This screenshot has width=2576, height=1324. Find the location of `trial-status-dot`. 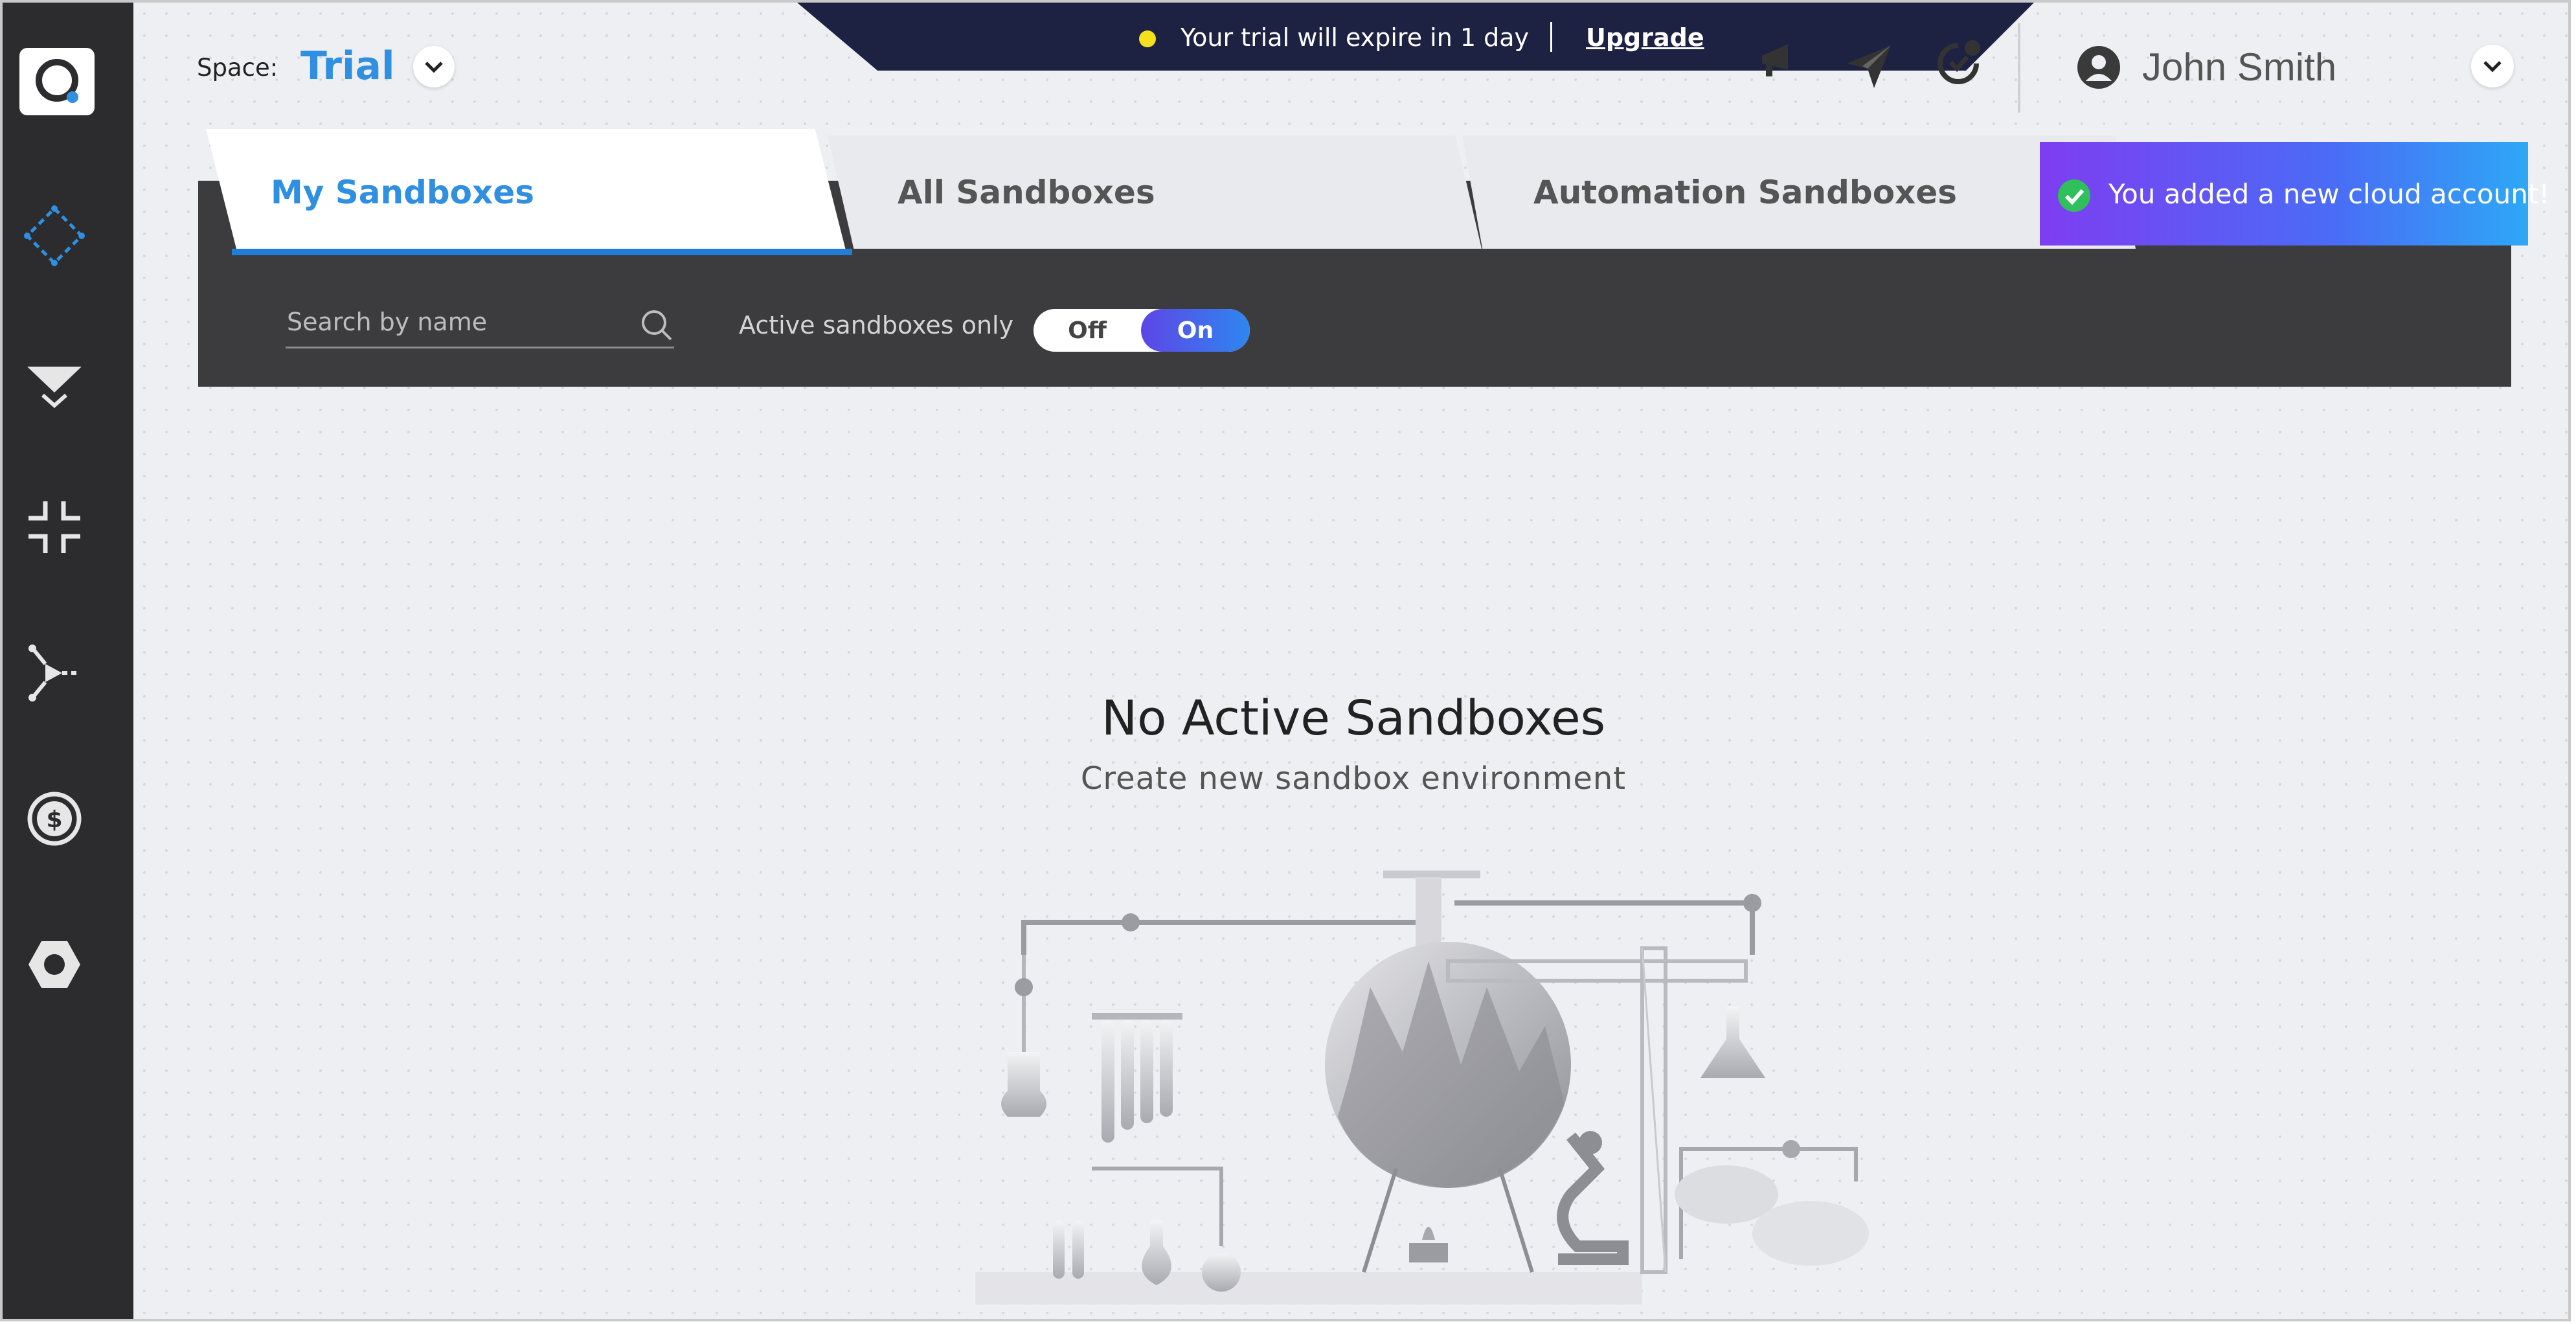

trial-status-dot is located at coordinates (1147, 38).